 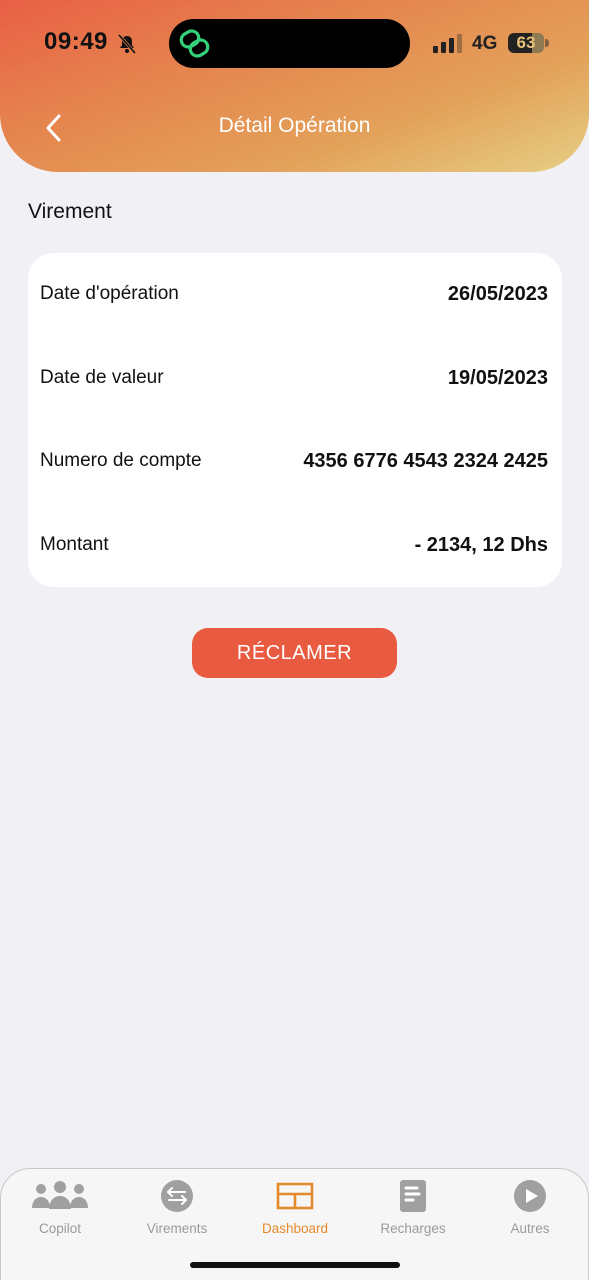 I want to click on tab-virements: Virements, so click(x=177, y=1209).